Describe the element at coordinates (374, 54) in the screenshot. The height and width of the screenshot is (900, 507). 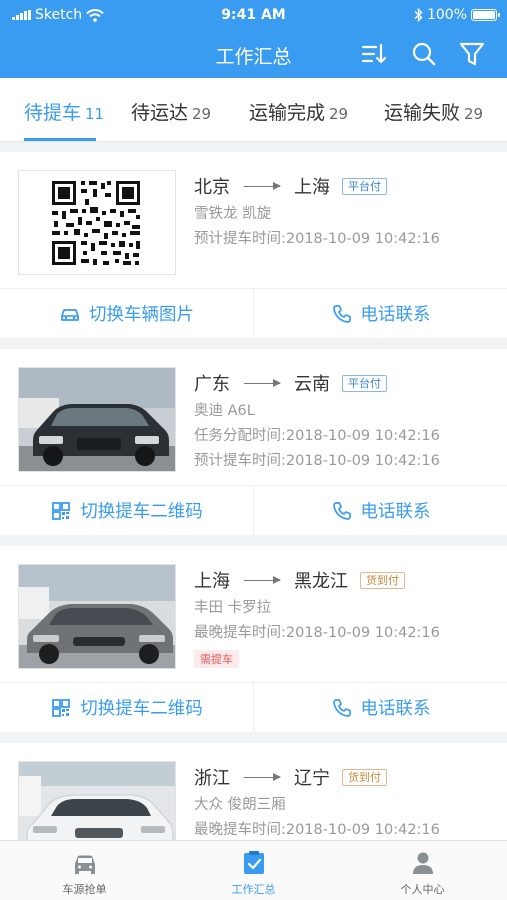
I see `sort-icon` at that location.